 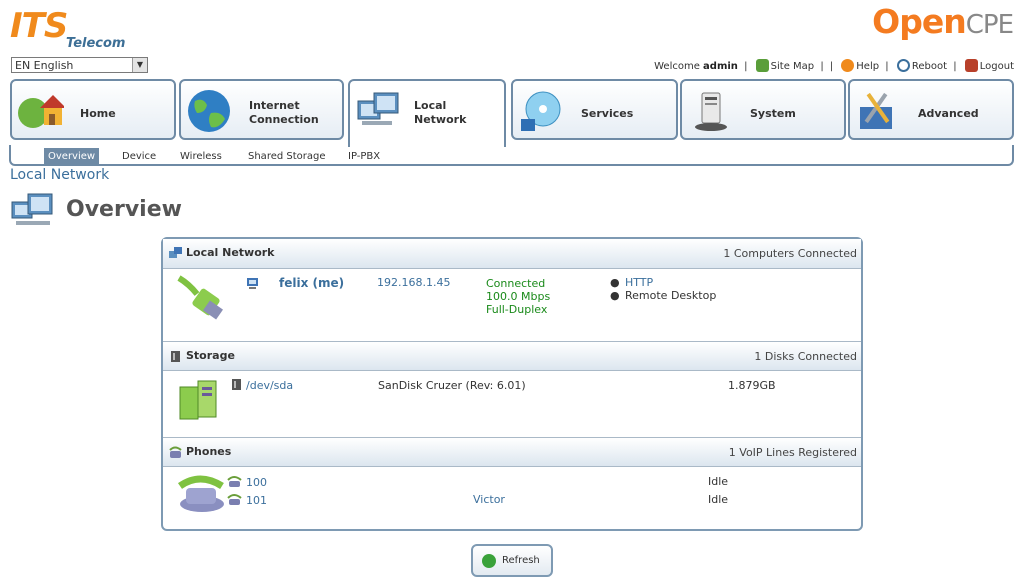 I want to click on tab-system: System, so click(x=763, y=109).